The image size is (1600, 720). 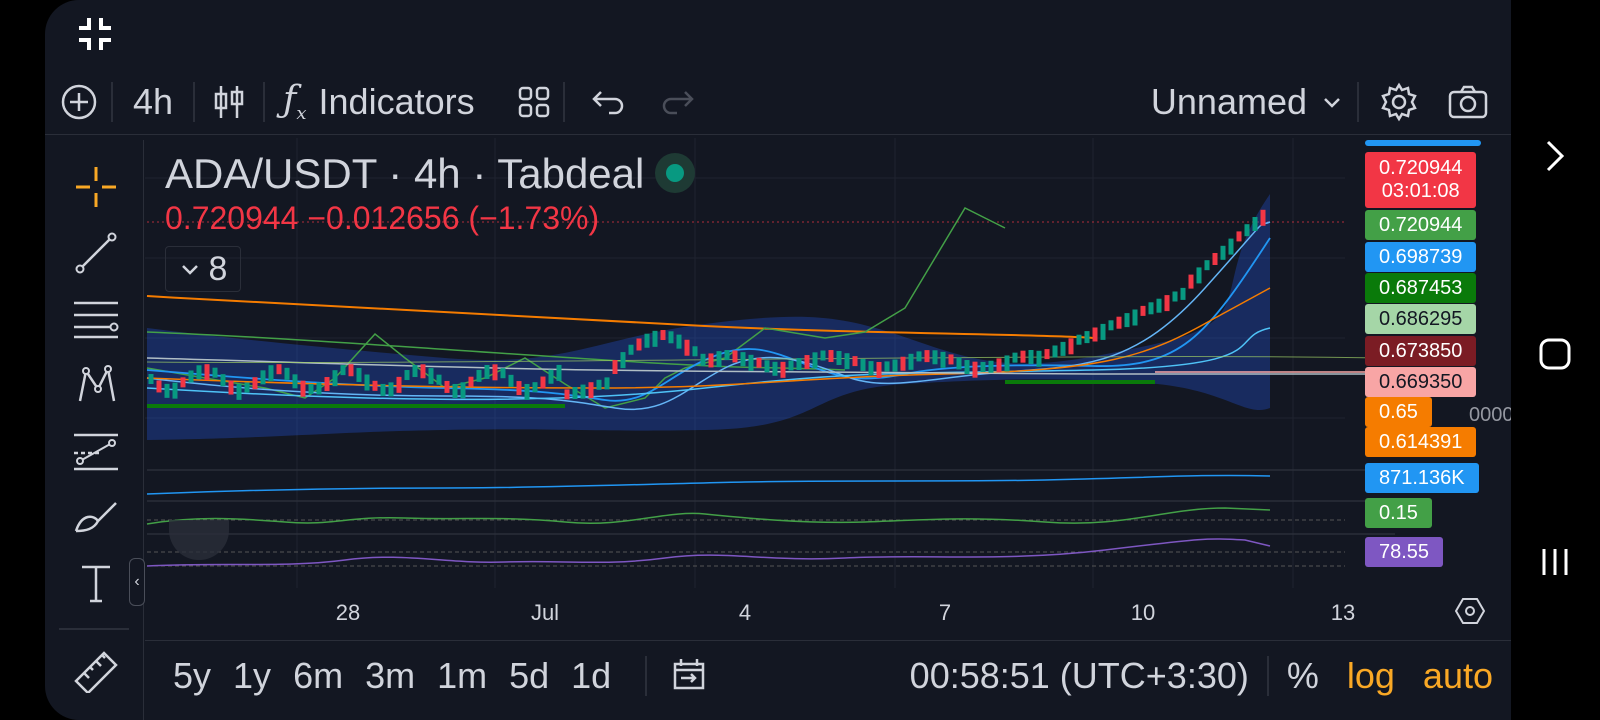 I want to click on range-3m: 3m, so click(x=390, y=676).